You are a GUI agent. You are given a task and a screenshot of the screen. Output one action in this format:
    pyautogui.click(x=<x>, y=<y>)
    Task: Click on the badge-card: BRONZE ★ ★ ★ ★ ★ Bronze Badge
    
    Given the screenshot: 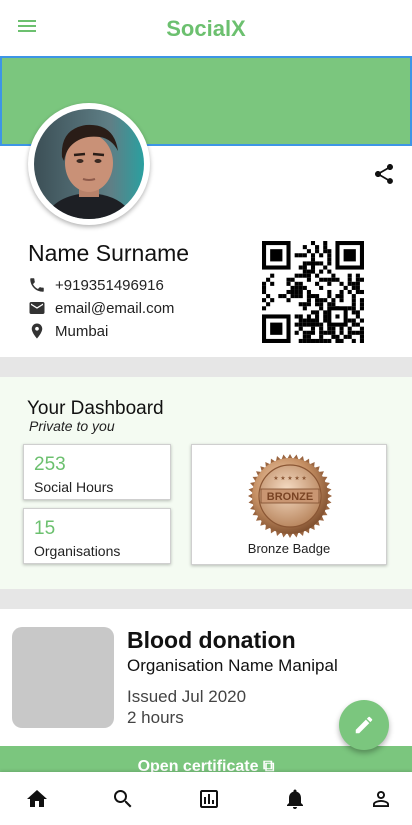 What is the action you would take?
    pyautogui.click(x=289, y=504)
    